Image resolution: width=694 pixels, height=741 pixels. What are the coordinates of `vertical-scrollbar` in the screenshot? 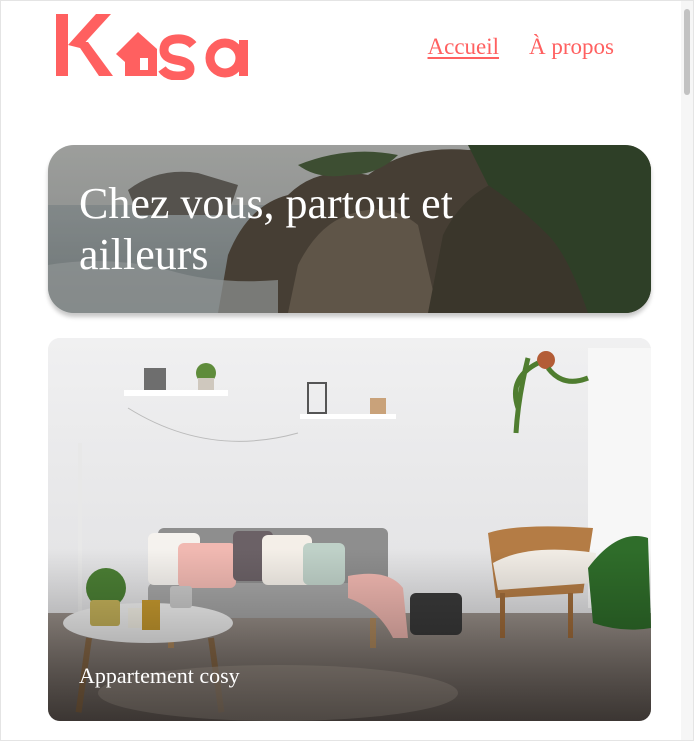 It's located at (687, 370).